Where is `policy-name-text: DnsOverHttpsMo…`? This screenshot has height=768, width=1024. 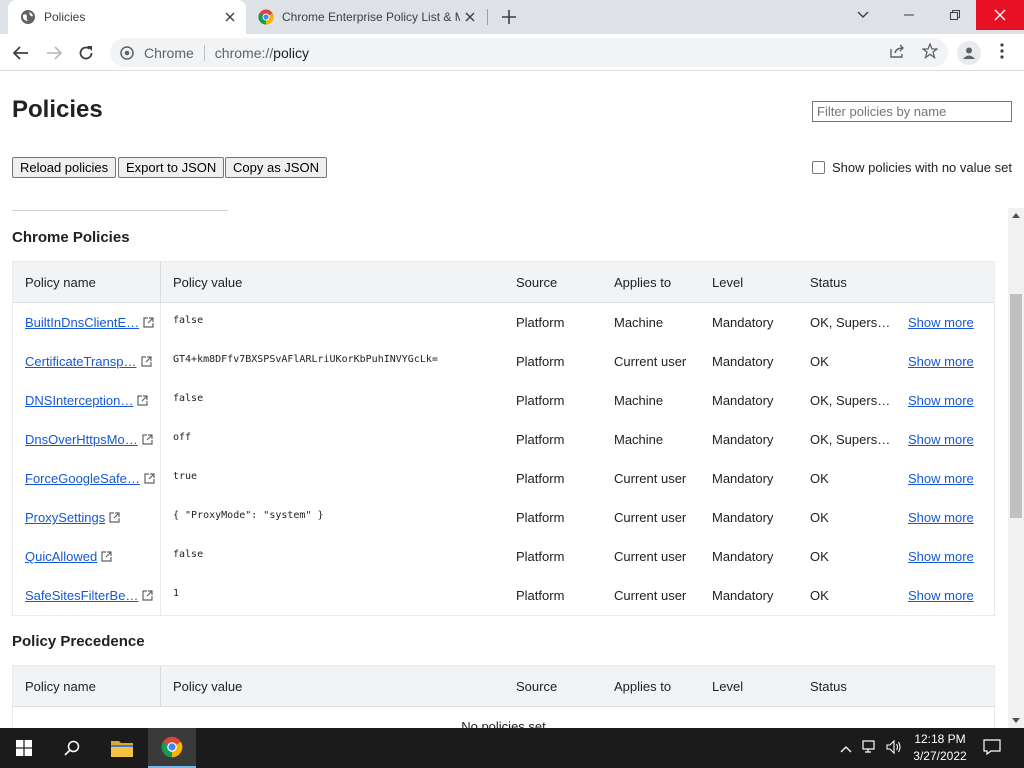 policy-name-text: DnsOverHttpsMo… is located at coordinates (81, 439).